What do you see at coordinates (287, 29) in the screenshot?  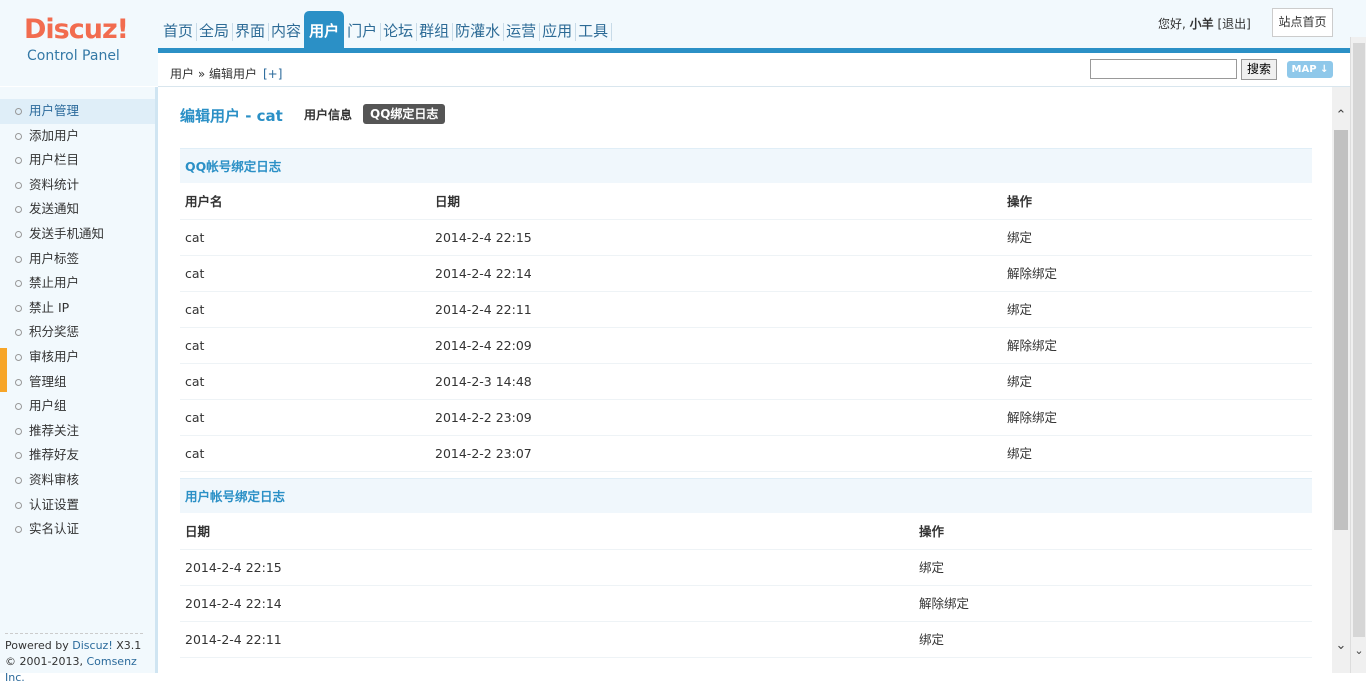 I see `nav-item-content: 内容` at bounding box center [287, 29].